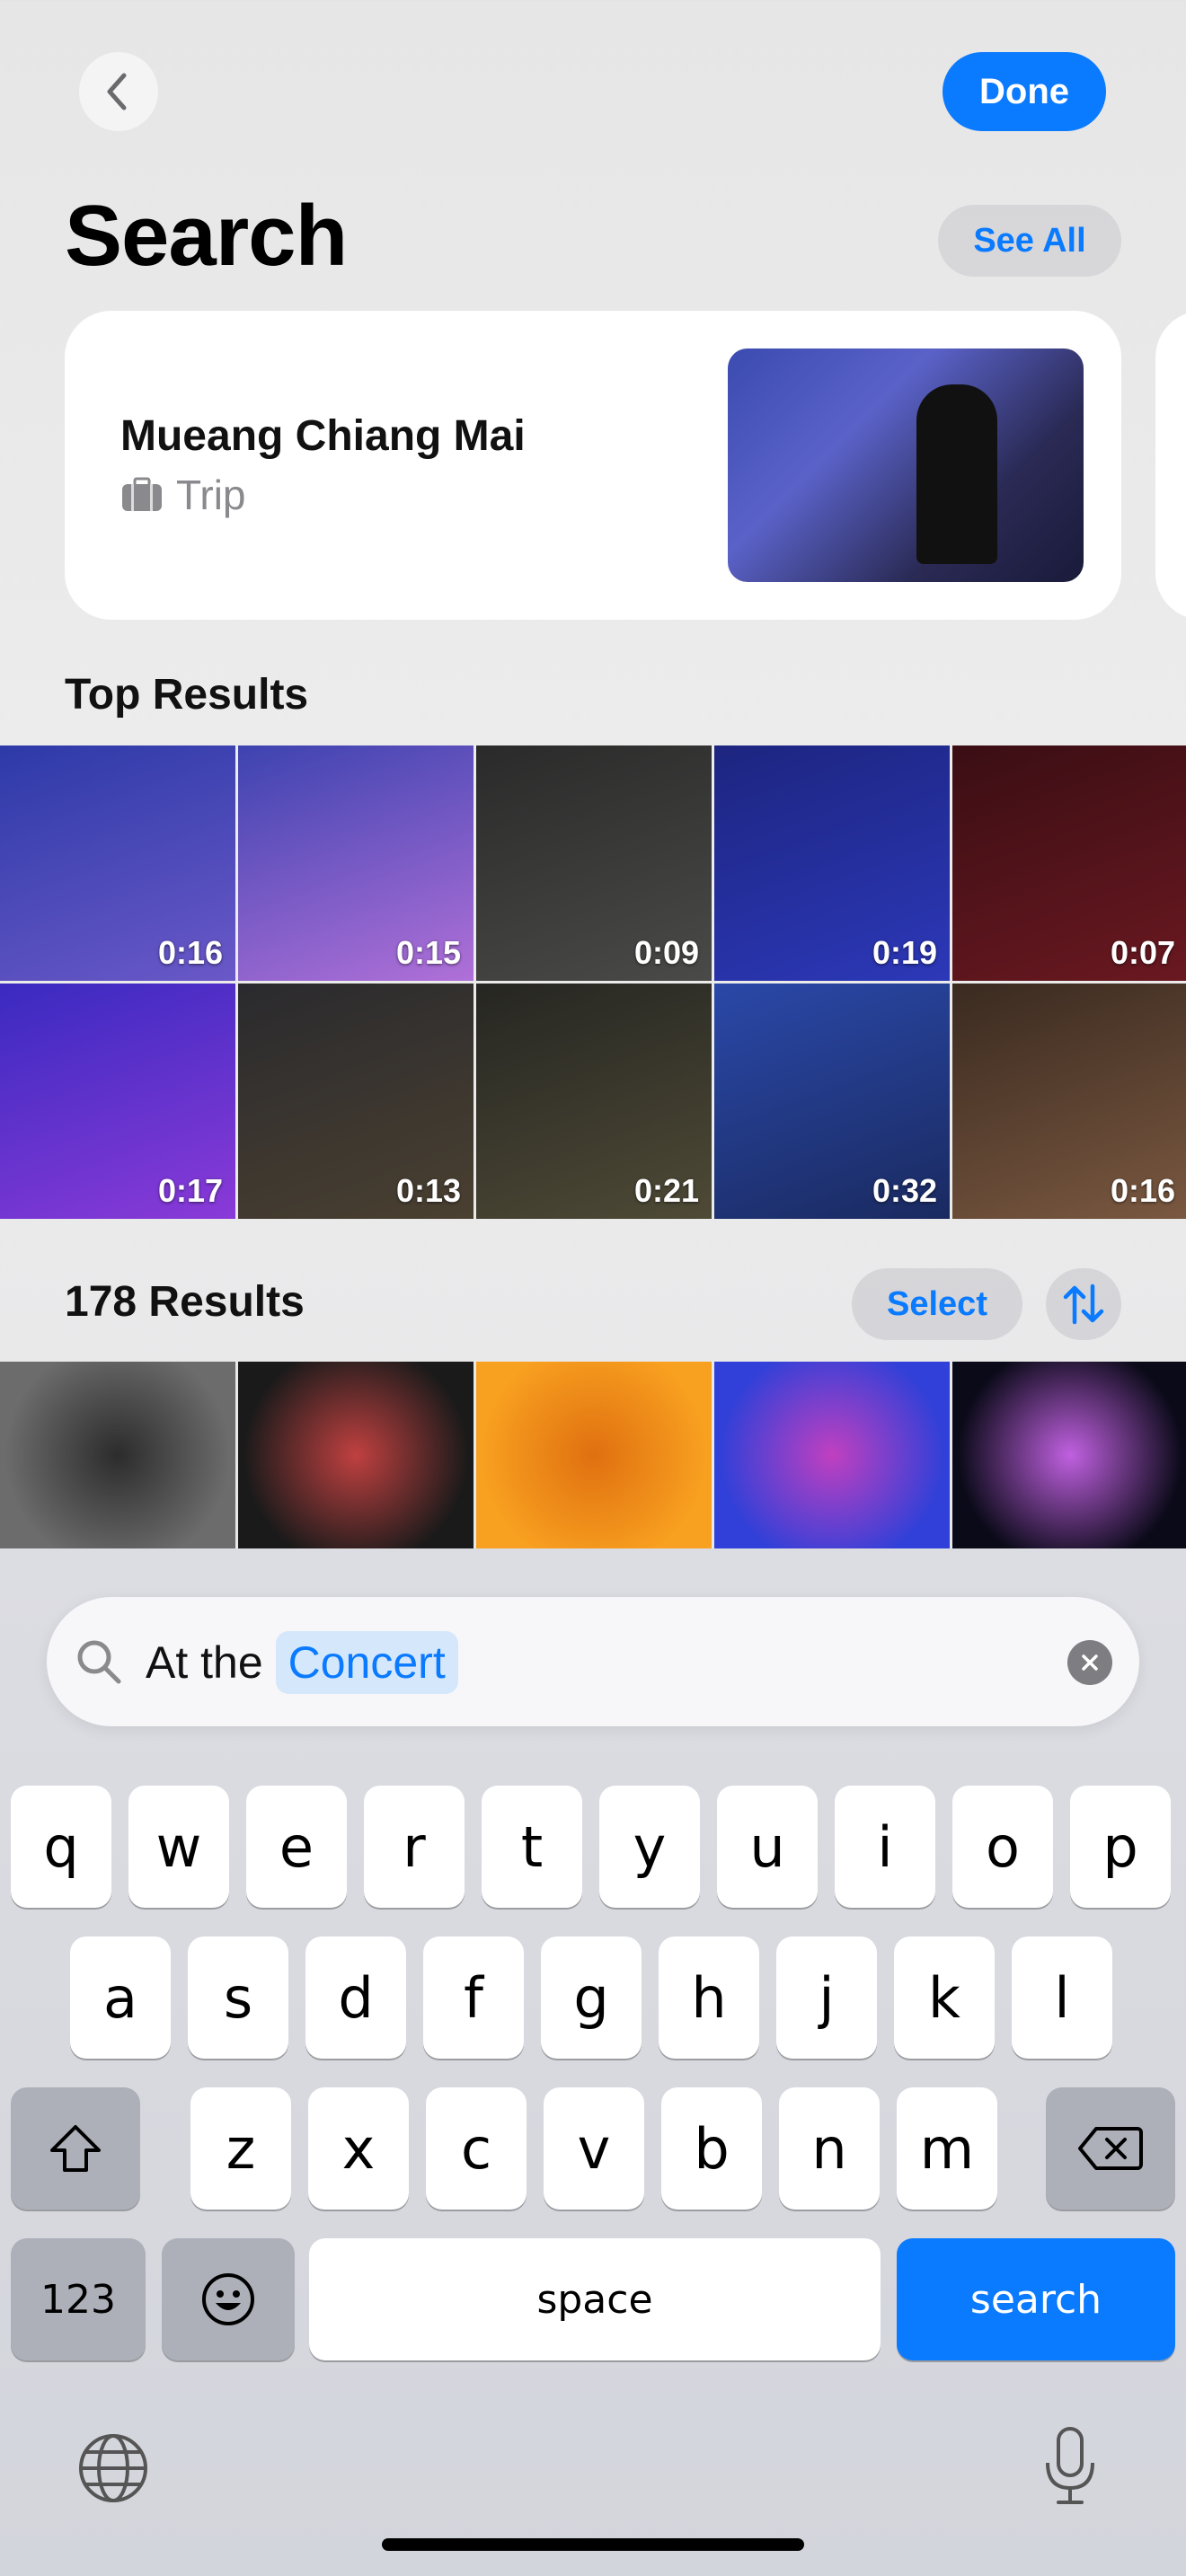 The height and width of the screenshot is (2576, 1186). I want to click on key-p: p, so click(1120, 1847).